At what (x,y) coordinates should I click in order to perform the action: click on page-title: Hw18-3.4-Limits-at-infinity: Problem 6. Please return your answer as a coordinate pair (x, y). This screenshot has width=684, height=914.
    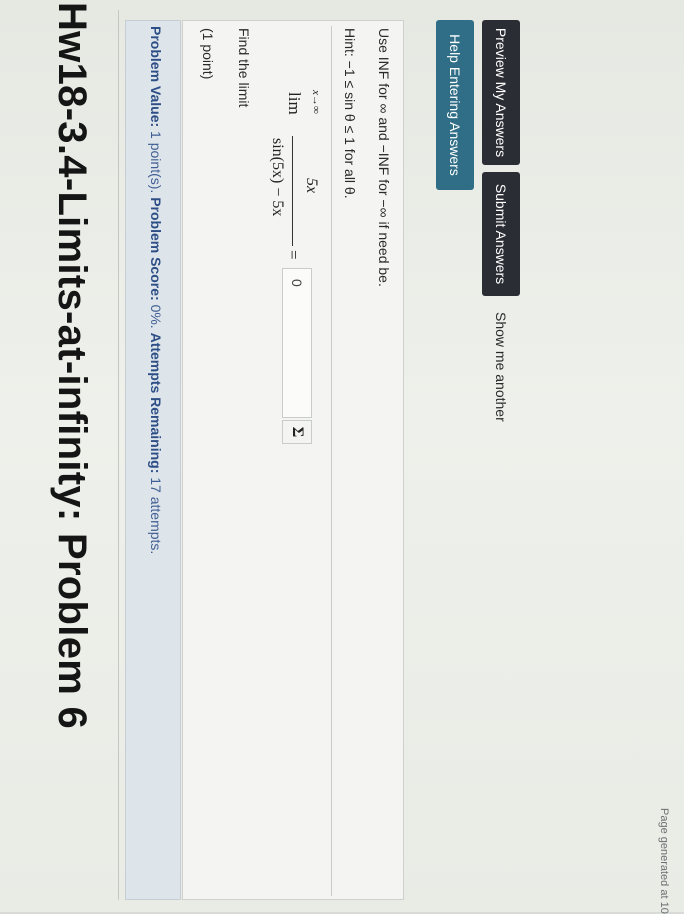
    Looking at the image, I should click on (72, 366).